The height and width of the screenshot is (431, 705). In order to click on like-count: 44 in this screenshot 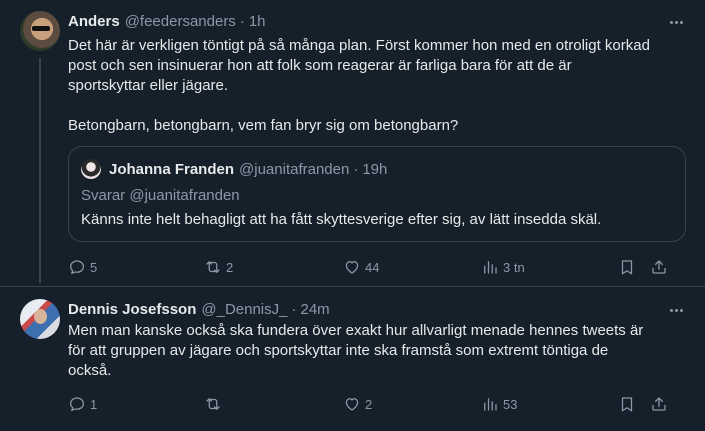, I will do `click(372, 267)`.